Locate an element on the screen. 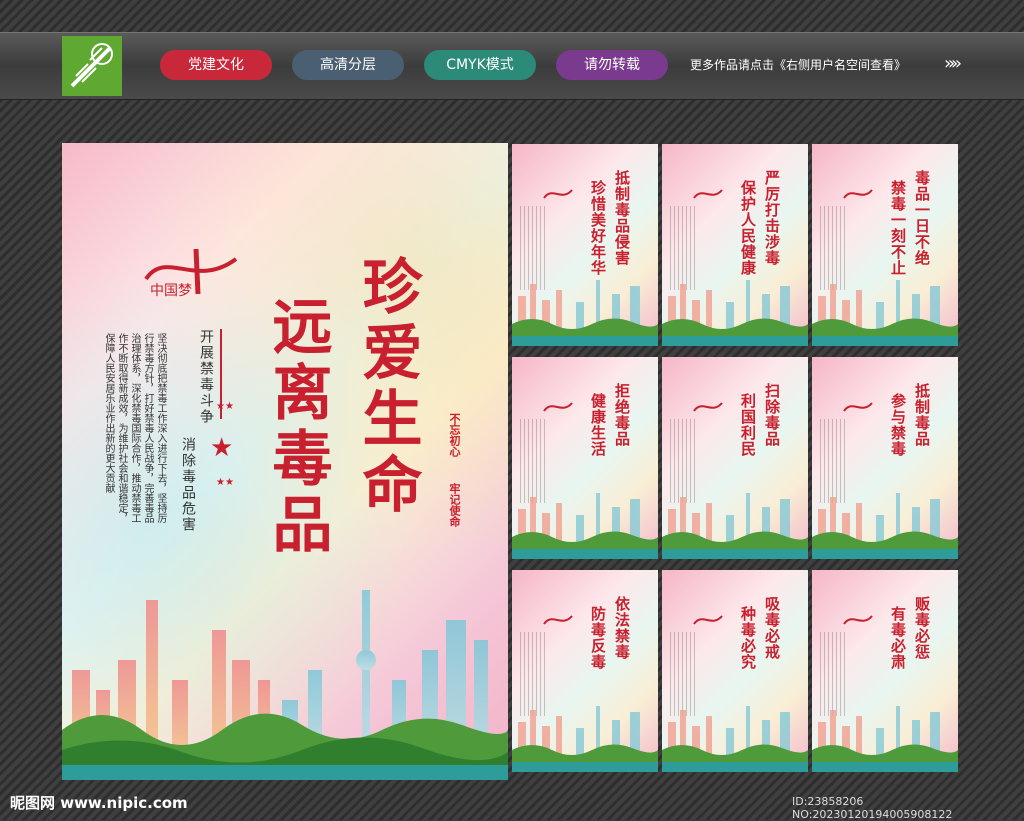 The width and height of the screenshot is (1024, 821). arrow-icon: »» is located at coordinates (953, 63).